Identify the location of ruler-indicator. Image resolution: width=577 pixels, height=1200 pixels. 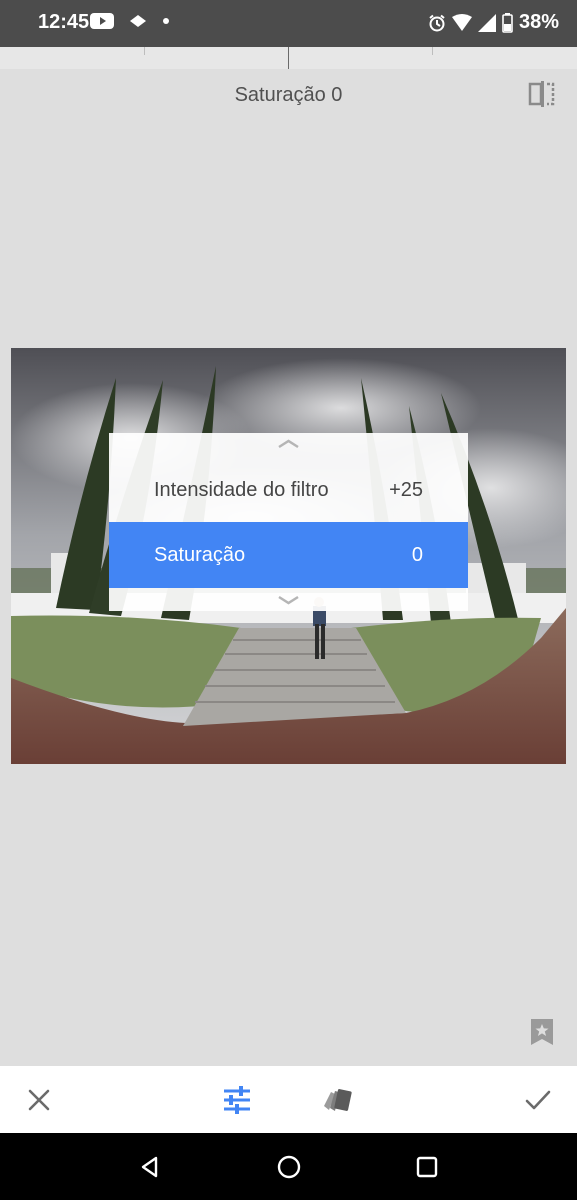
(288, 58).